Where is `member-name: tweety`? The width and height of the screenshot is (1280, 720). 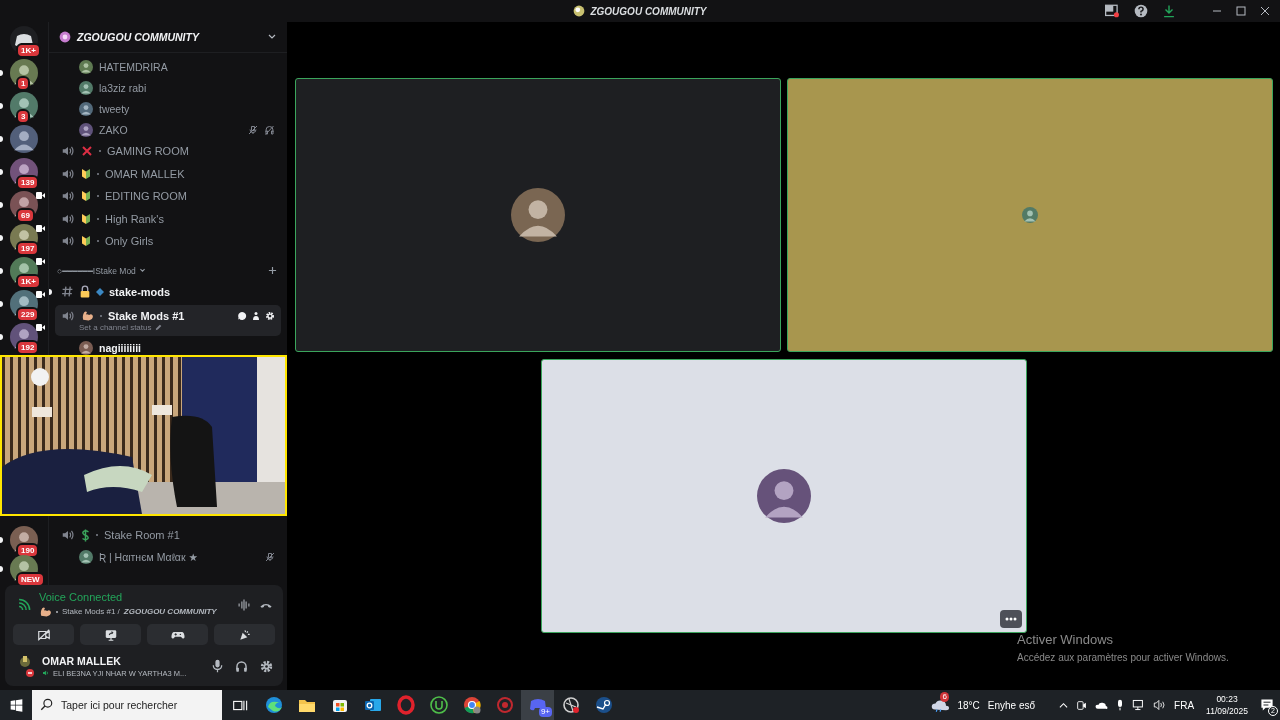 member-name: tweety is located at coordinates (187, 108).